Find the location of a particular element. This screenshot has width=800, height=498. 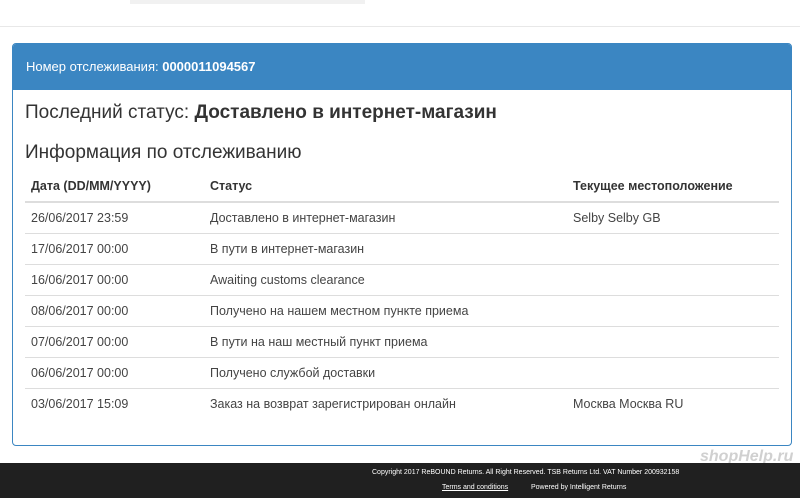

panel-heading: Номер отслеживания: 0000011094567 is located at coordinates (402, 67).